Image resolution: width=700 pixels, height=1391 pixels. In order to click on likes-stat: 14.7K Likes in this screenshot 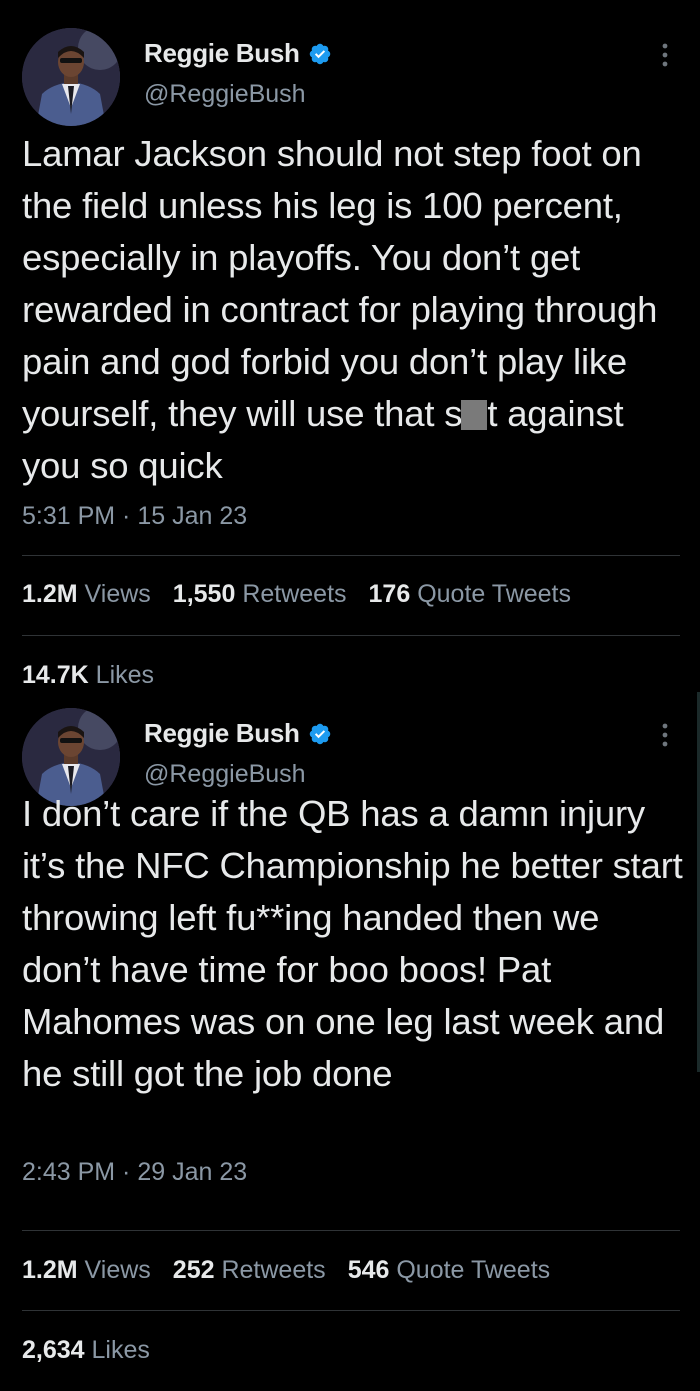, I will do `click(88, 675)`.